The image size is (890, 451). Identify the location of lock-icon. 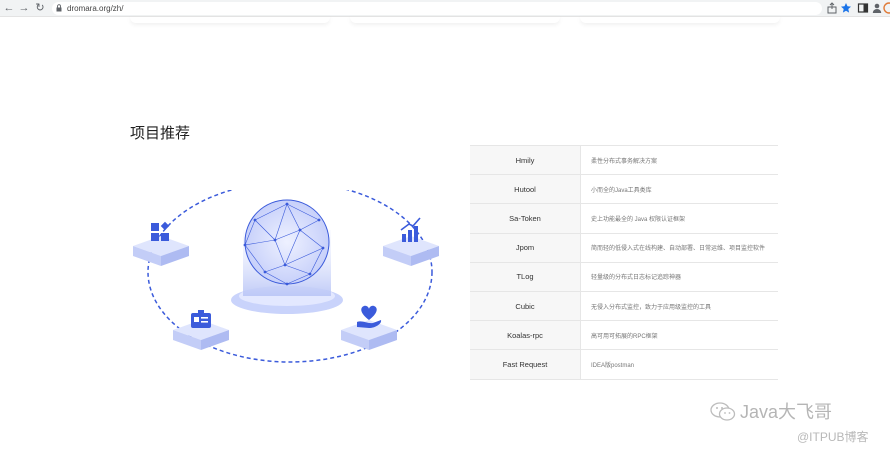
(59, 8).